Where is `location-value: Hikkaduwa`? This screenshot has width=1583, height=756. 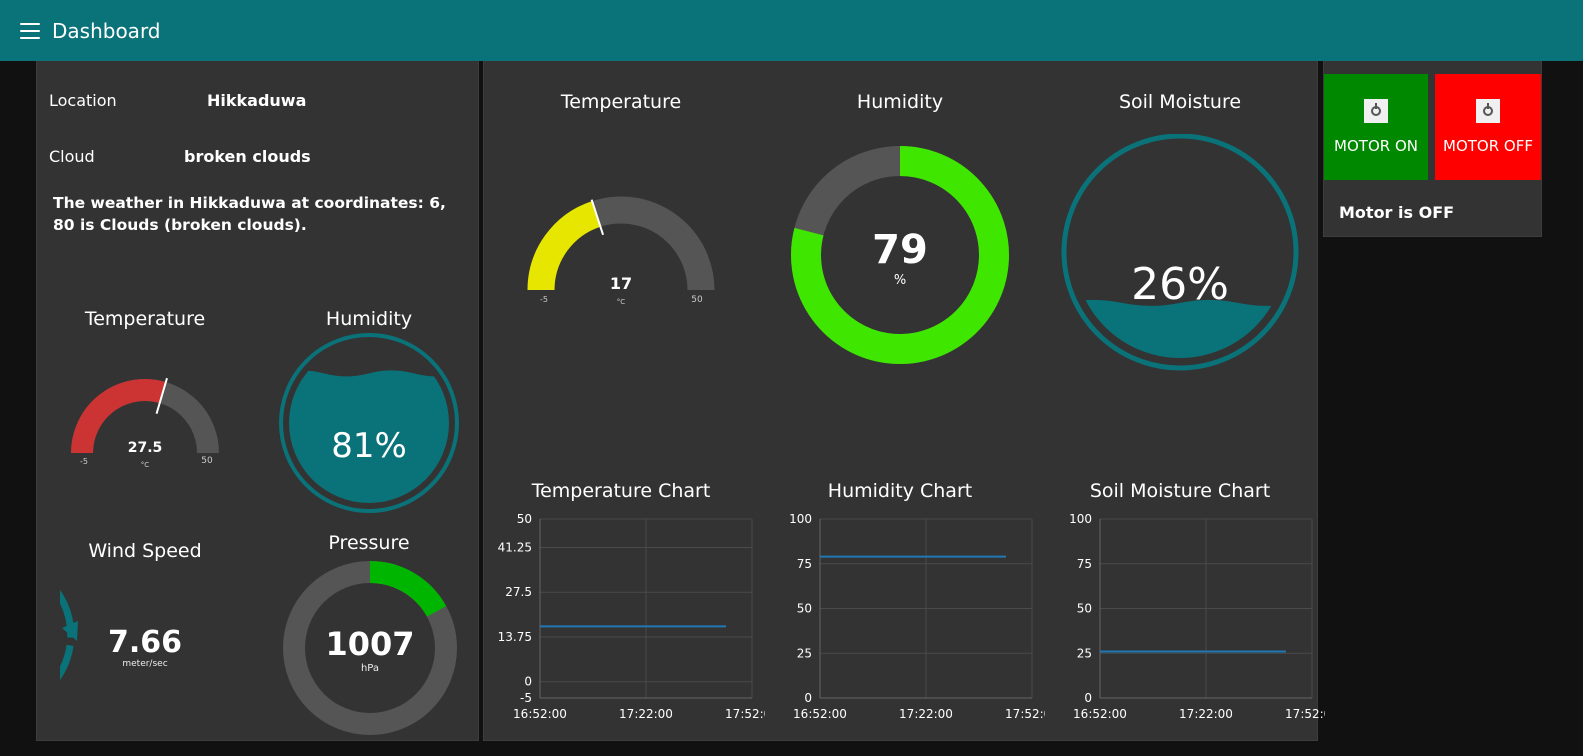
location-value: Hikkaduwa is located at coordinates (257, 100).